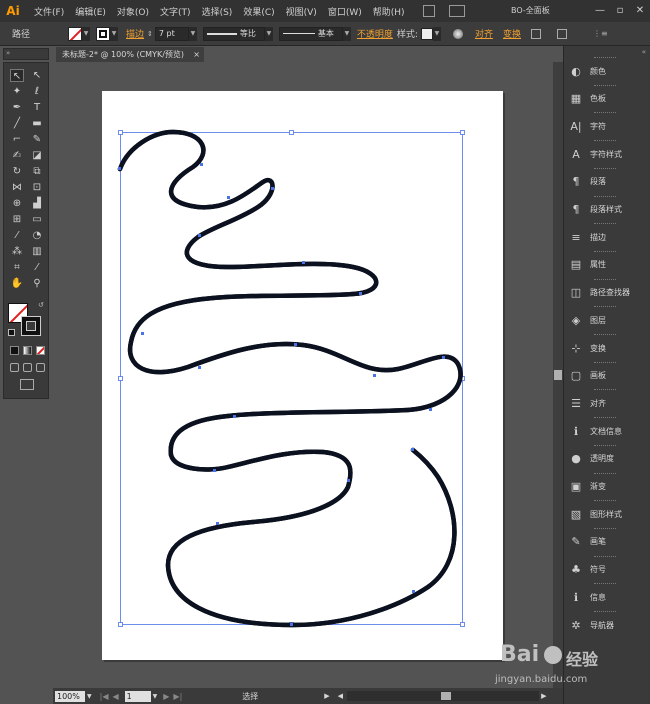  What do you see at coordinates (608, 570) in the screenshot?
I see `panel-tab-19: ♣ 符号` at bounding box center [608, 570].